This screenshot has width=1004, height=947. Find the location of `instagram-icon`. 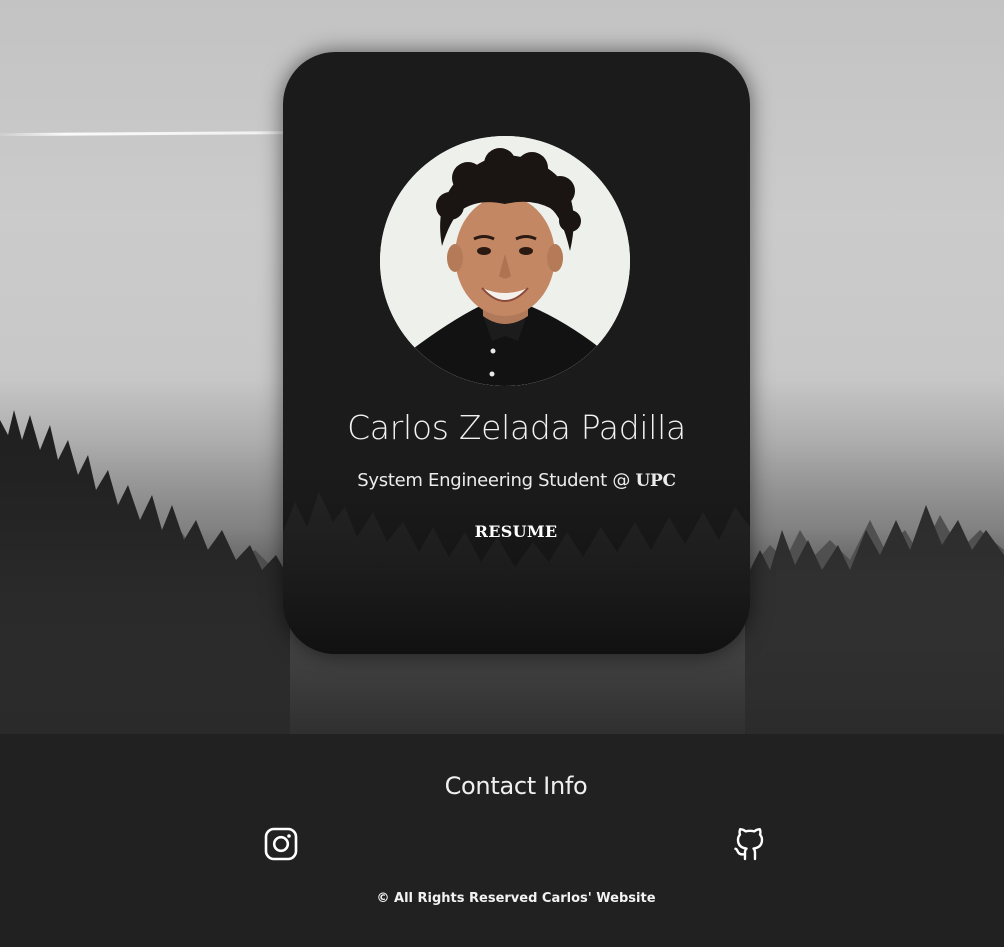

instagram-icon is located at coordinates (281, 844).